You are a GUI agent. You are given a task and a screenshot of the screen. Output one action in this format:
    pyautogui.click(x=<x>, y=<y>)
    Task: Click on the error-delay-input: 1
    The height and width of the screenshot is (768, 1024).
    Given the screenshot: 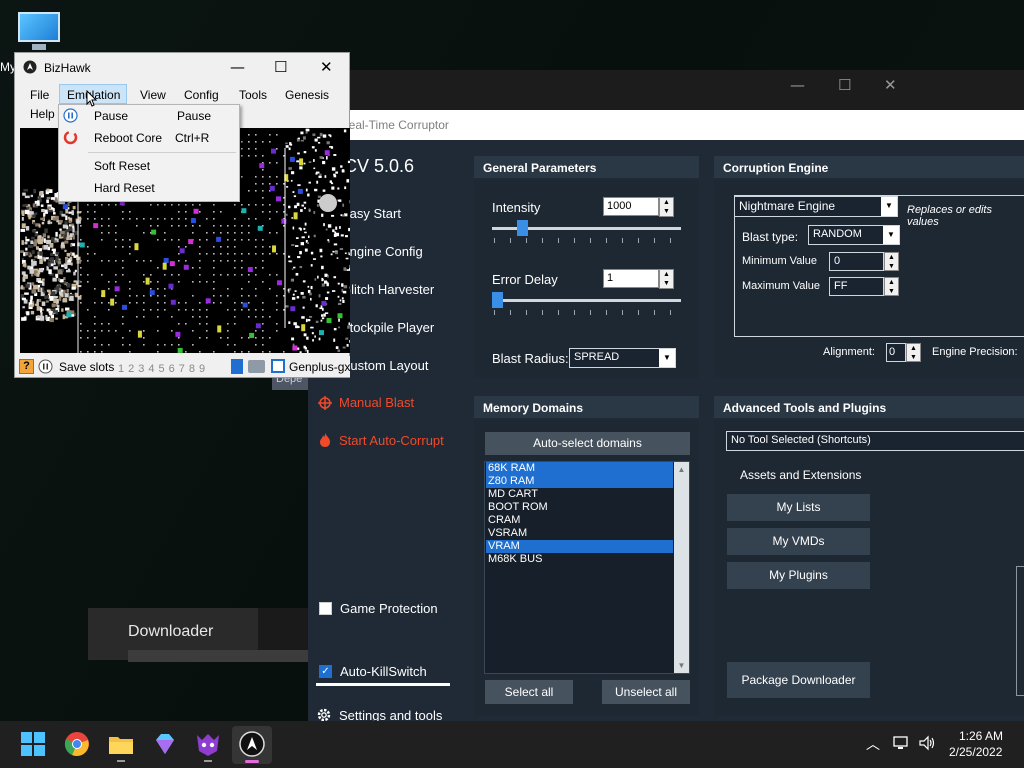 What is the action you would take?
    pyautogui.click(x=631, y=278)
    